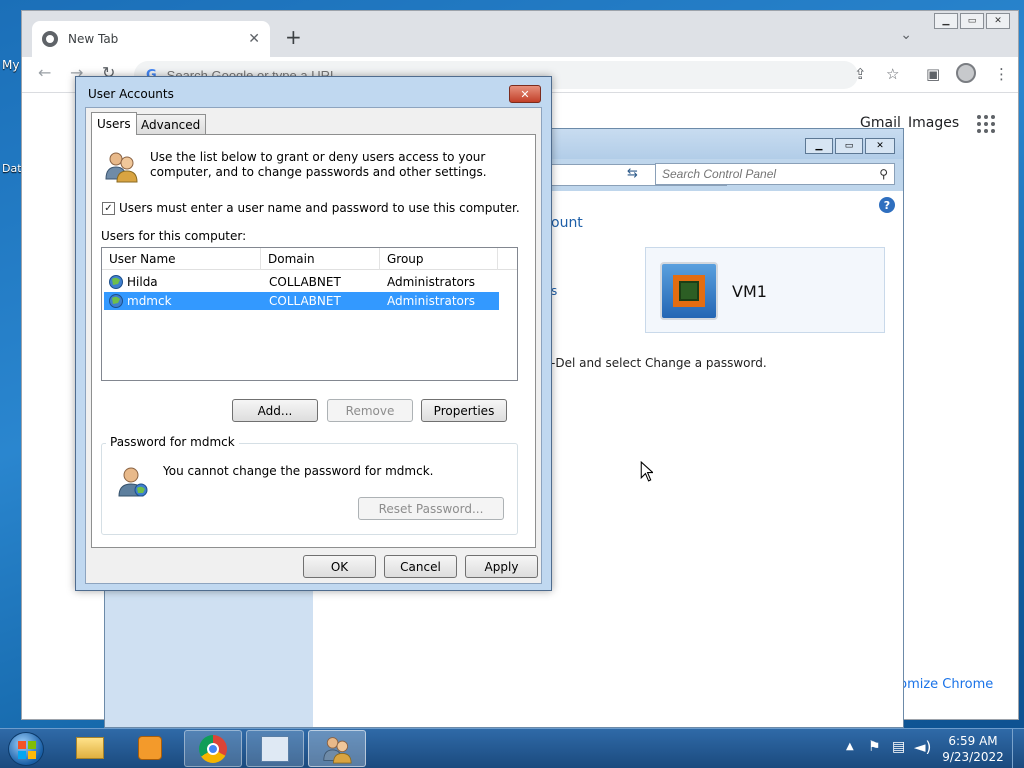 The height and width of the screenshot is (768, 1024). Describe the element at coordinates (420, 566) in the screenshot. I see `cancel-button: Cancel` at that location.